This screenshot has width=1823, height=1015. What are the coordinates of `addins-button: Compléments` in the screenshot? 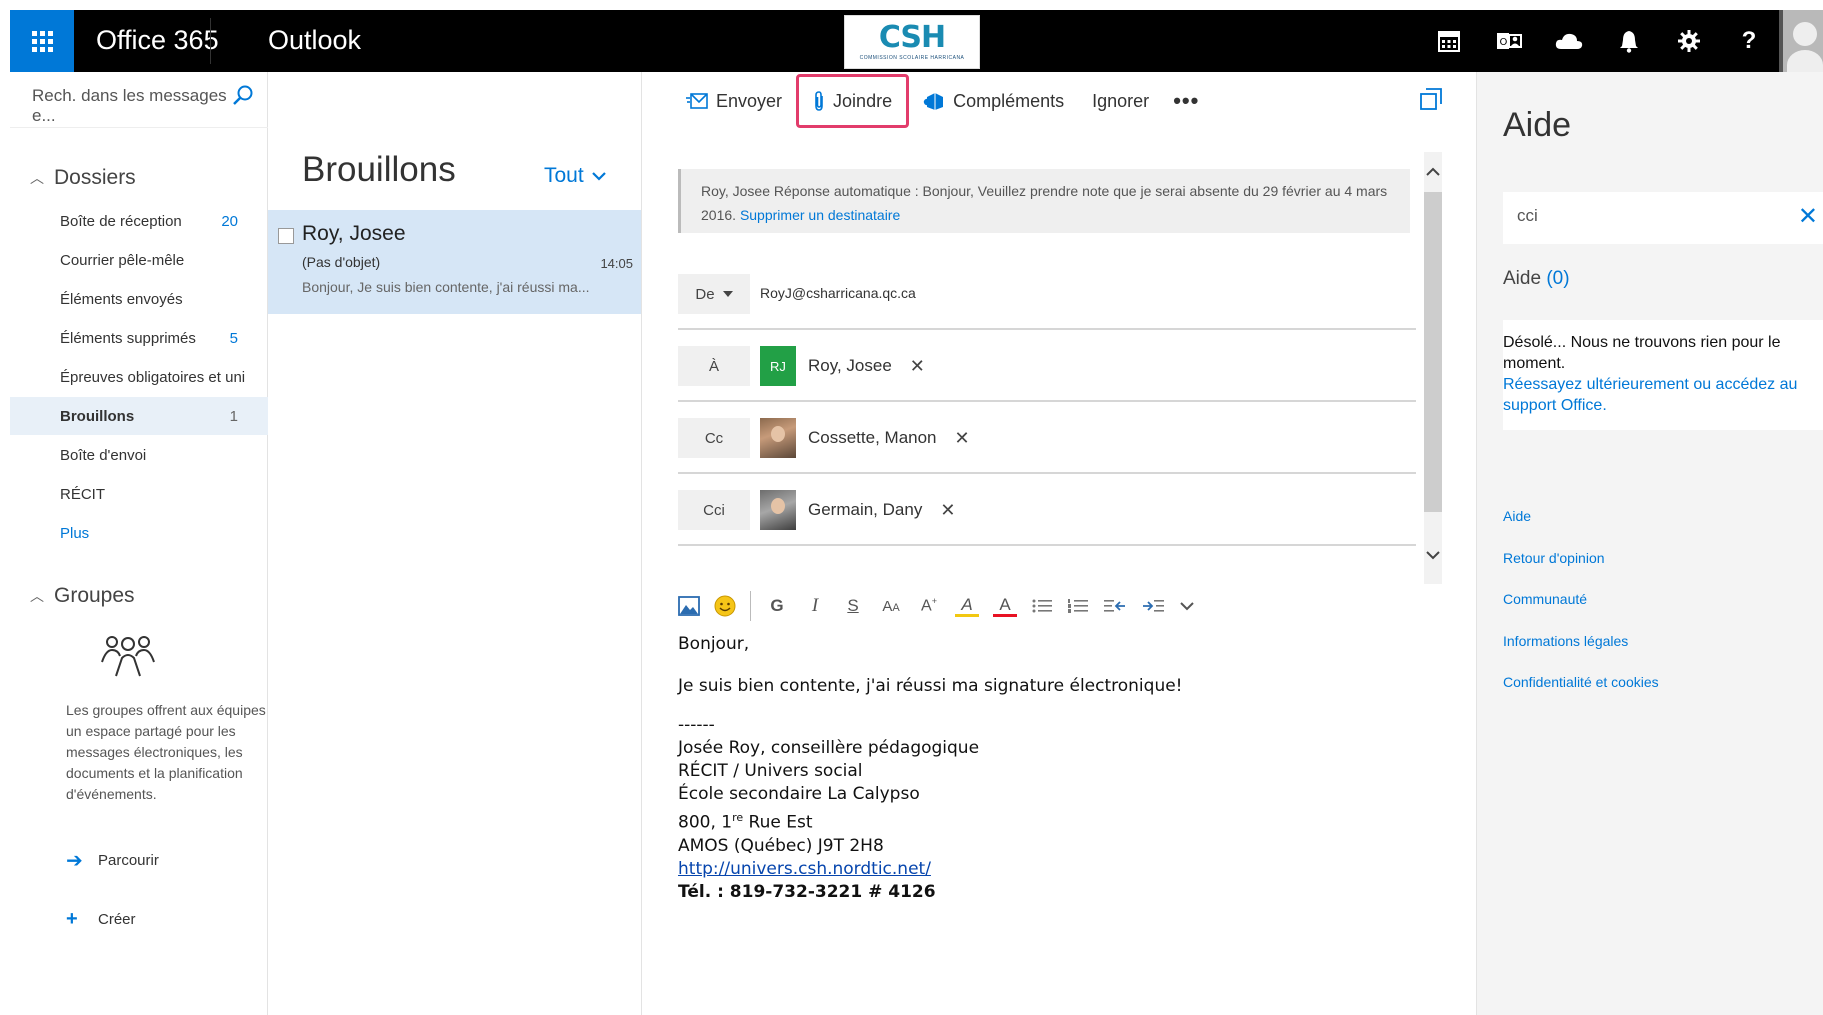 It's located at (993, 101).